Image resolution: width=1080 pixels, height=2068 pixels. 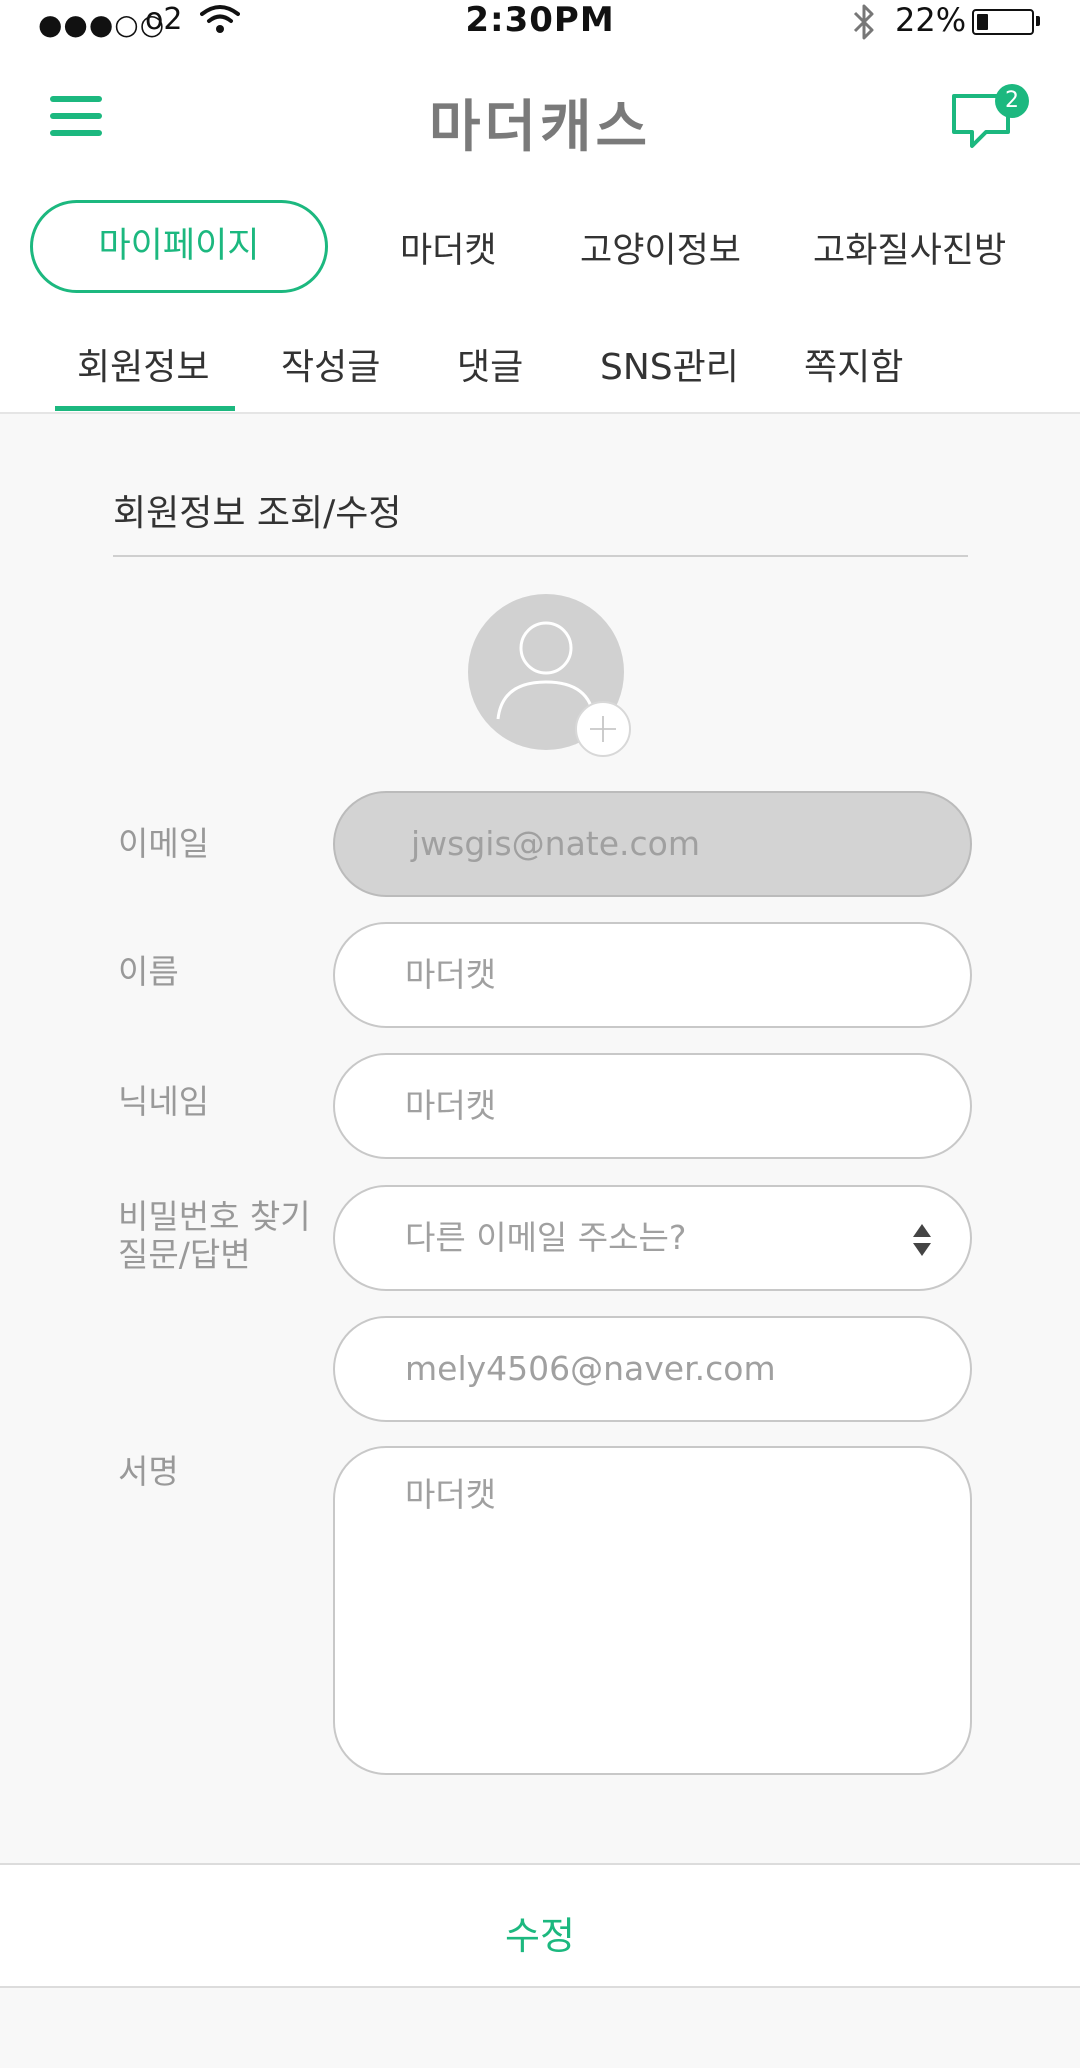 I want to click on add-photo-icon, so click(x=603, y=729).